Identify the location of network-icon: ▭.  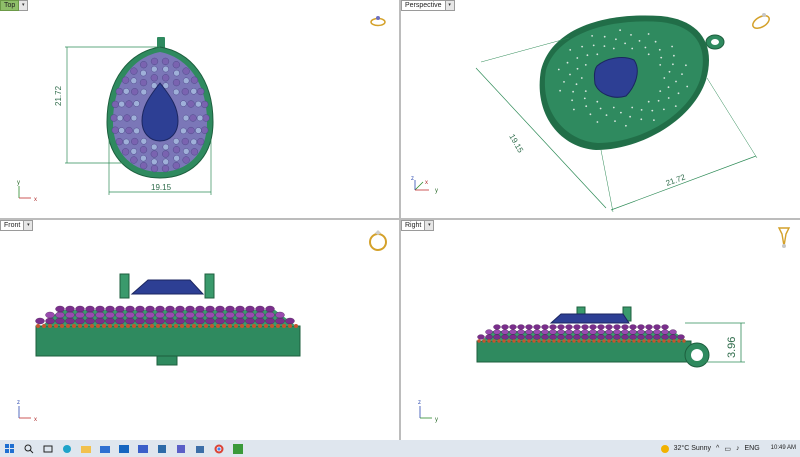
(727, 449).